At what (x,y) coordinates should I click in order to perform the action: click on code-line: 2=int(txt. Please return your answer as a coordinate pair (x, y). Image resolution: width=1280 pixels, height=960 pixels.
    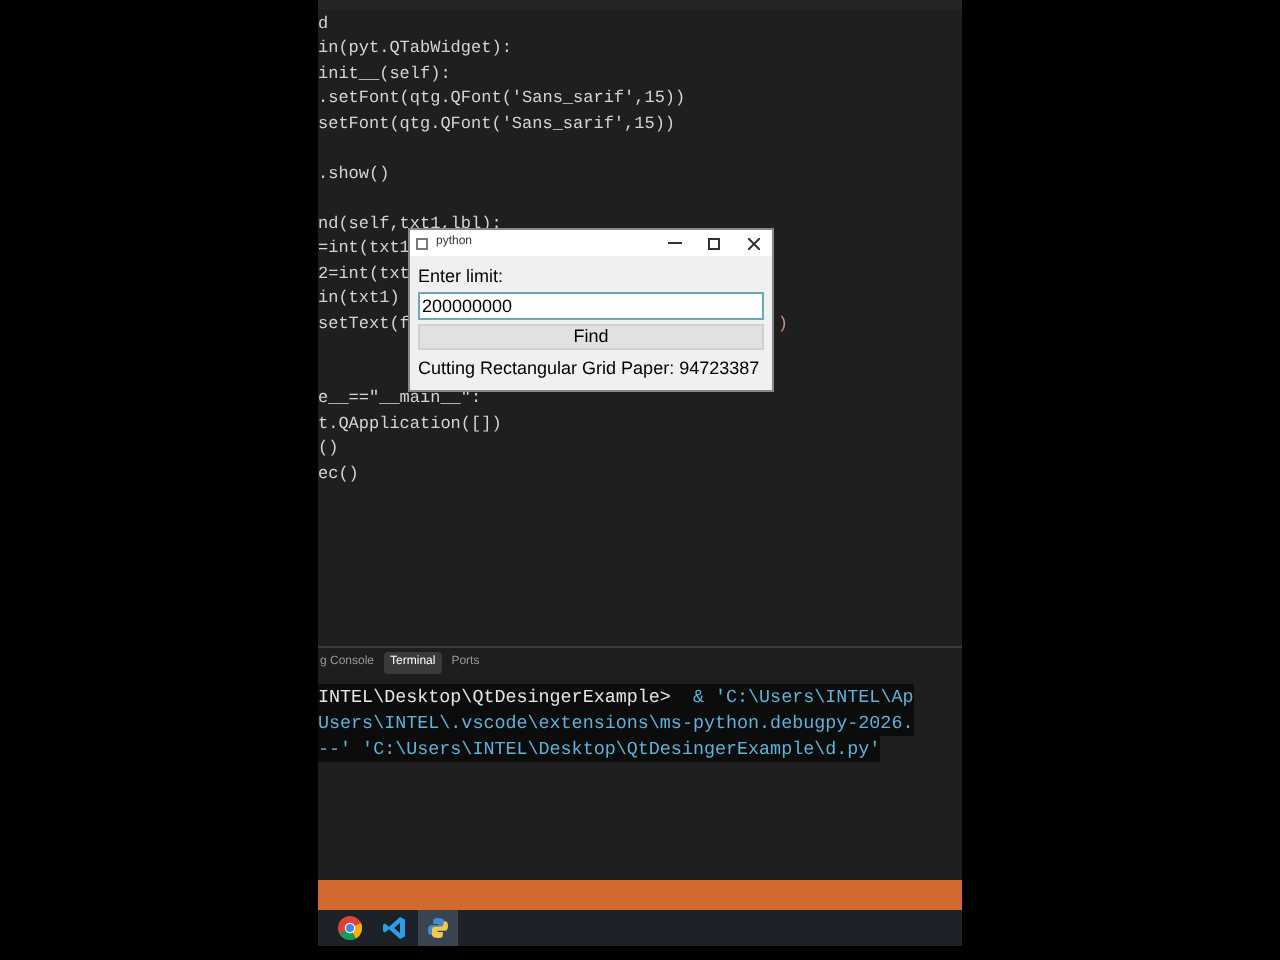
    Looking at the image, I should click on (364, 274).